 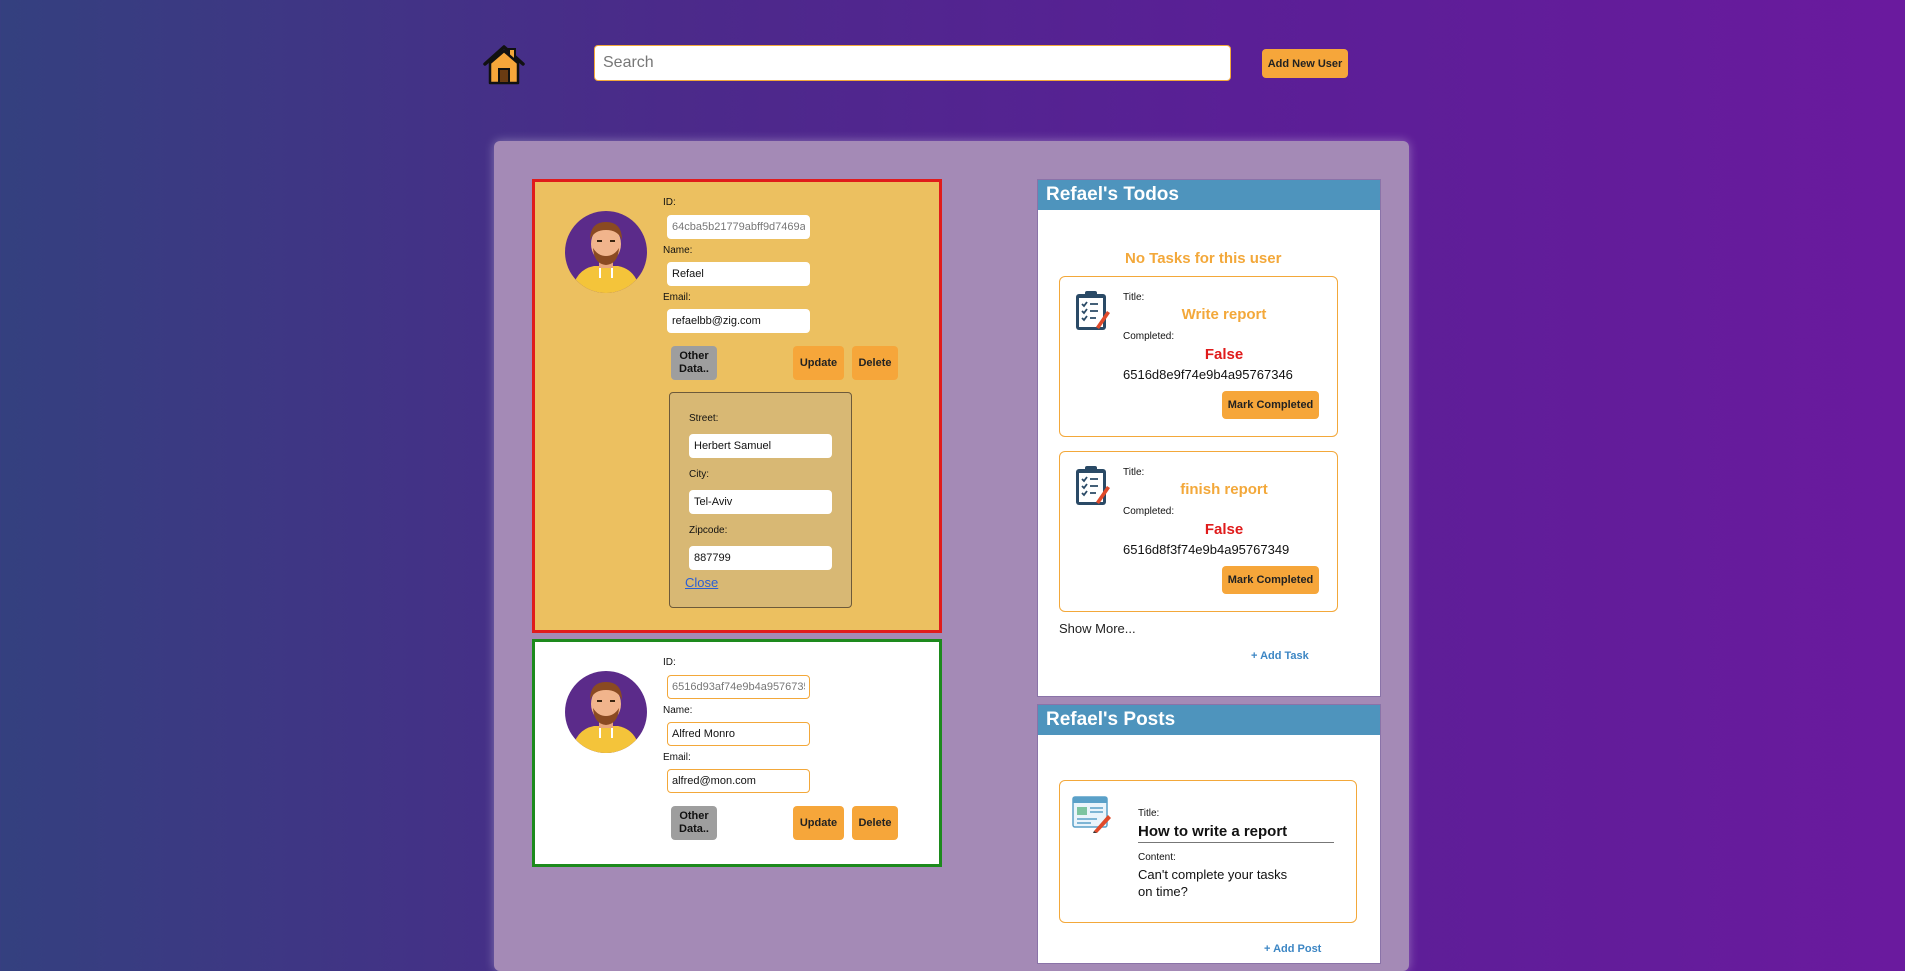 What do you see at coordinates (760, 502) in the screenshot?
I see `city-field` at bounding box center [760, 502].